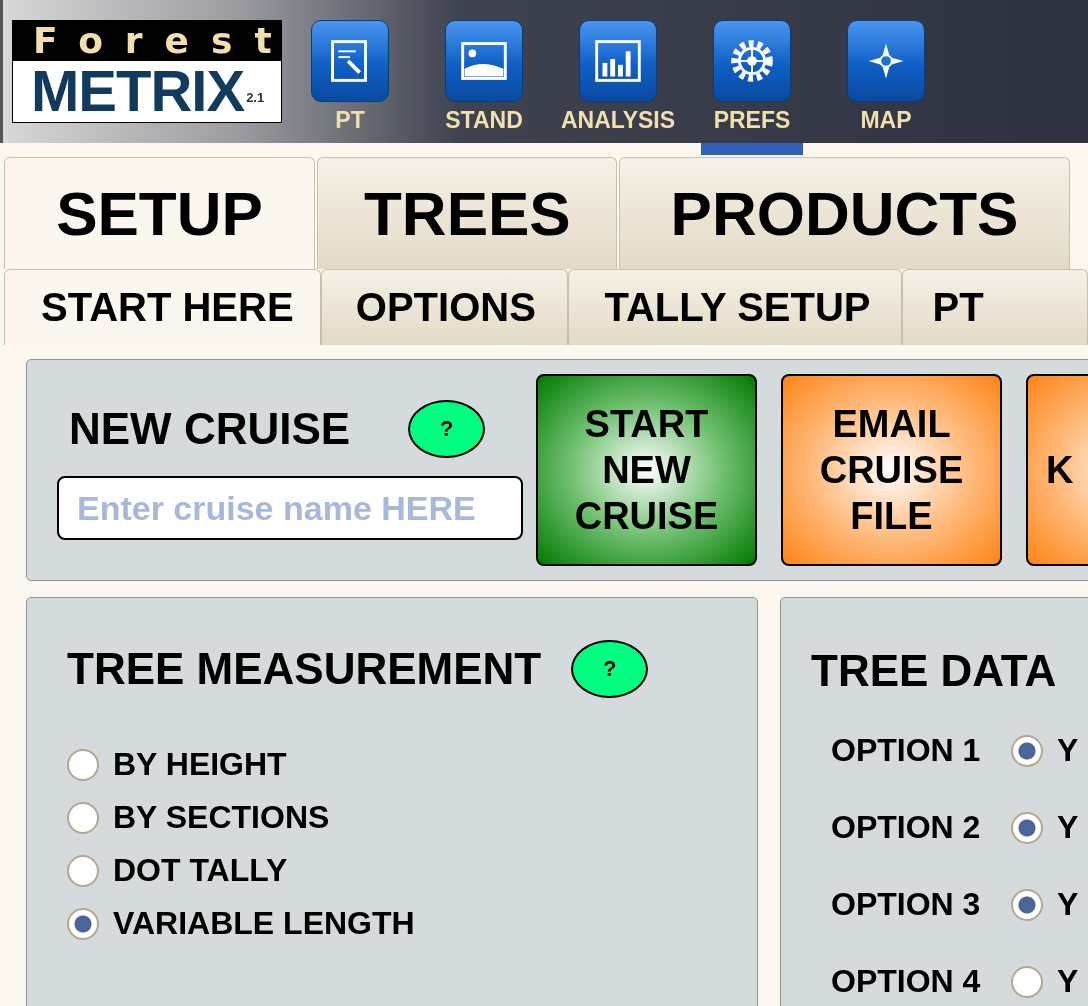  I want to click on note-pencil-icon, so click(350, 61).